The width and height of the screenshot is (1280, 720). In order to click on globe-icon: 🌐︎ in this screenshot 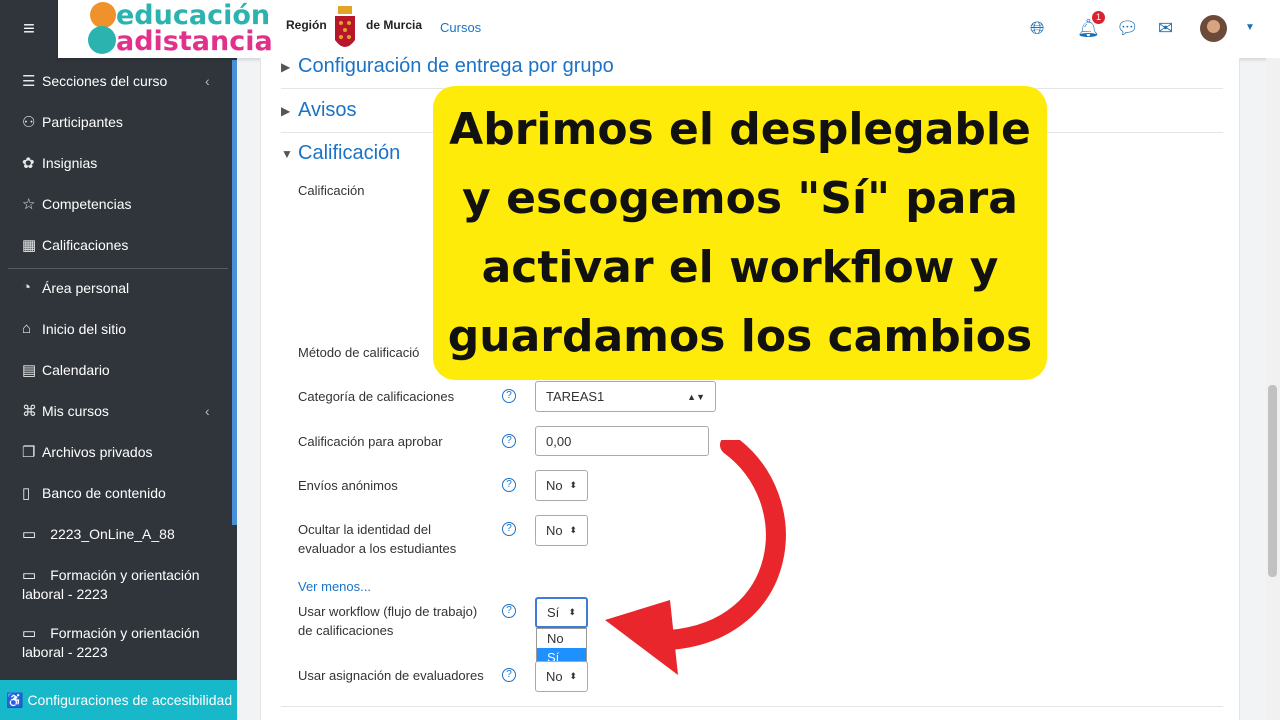, I will do `click(1037, 28)`.